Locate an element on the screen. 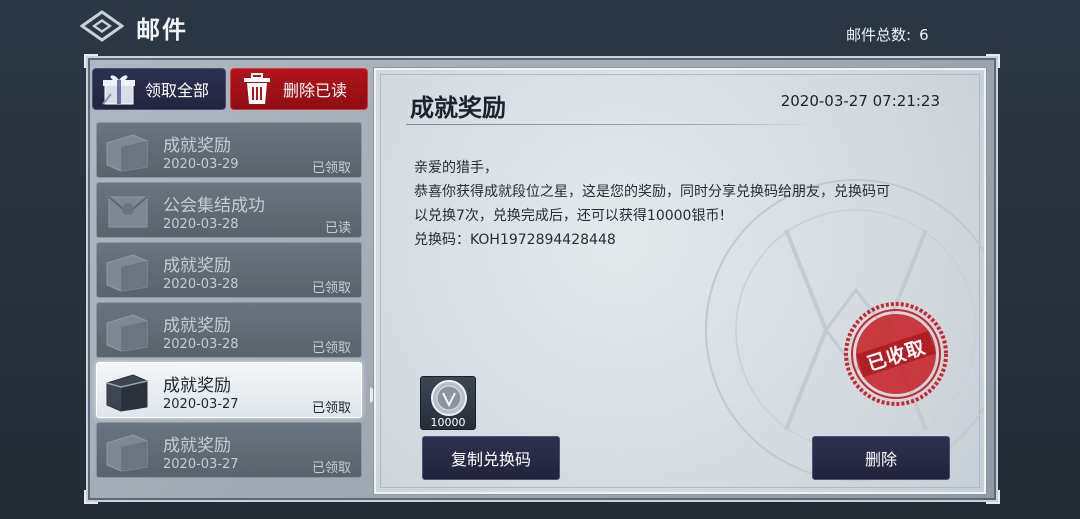 The height and width of the screenshot is (519, 1080). mail-count-value: 6 is located at coordinates (924, 35).